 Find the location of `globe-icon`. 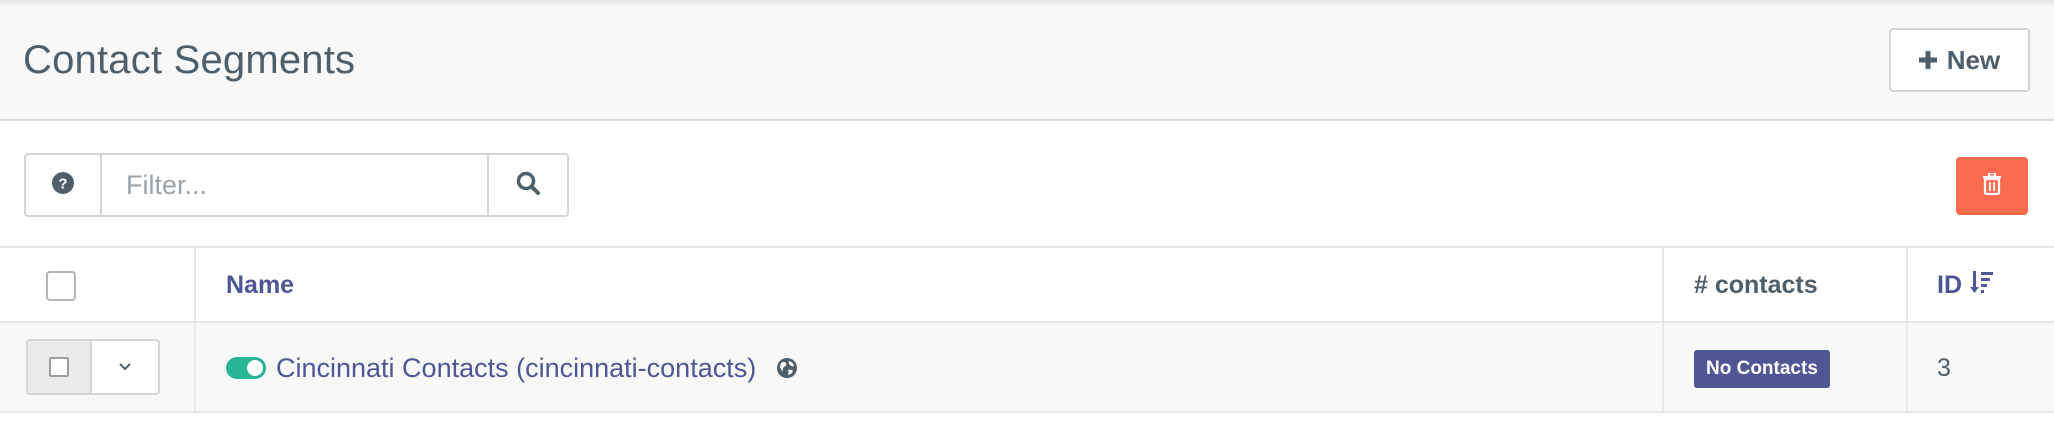

globe-icon is located at coordinates (787, 368).